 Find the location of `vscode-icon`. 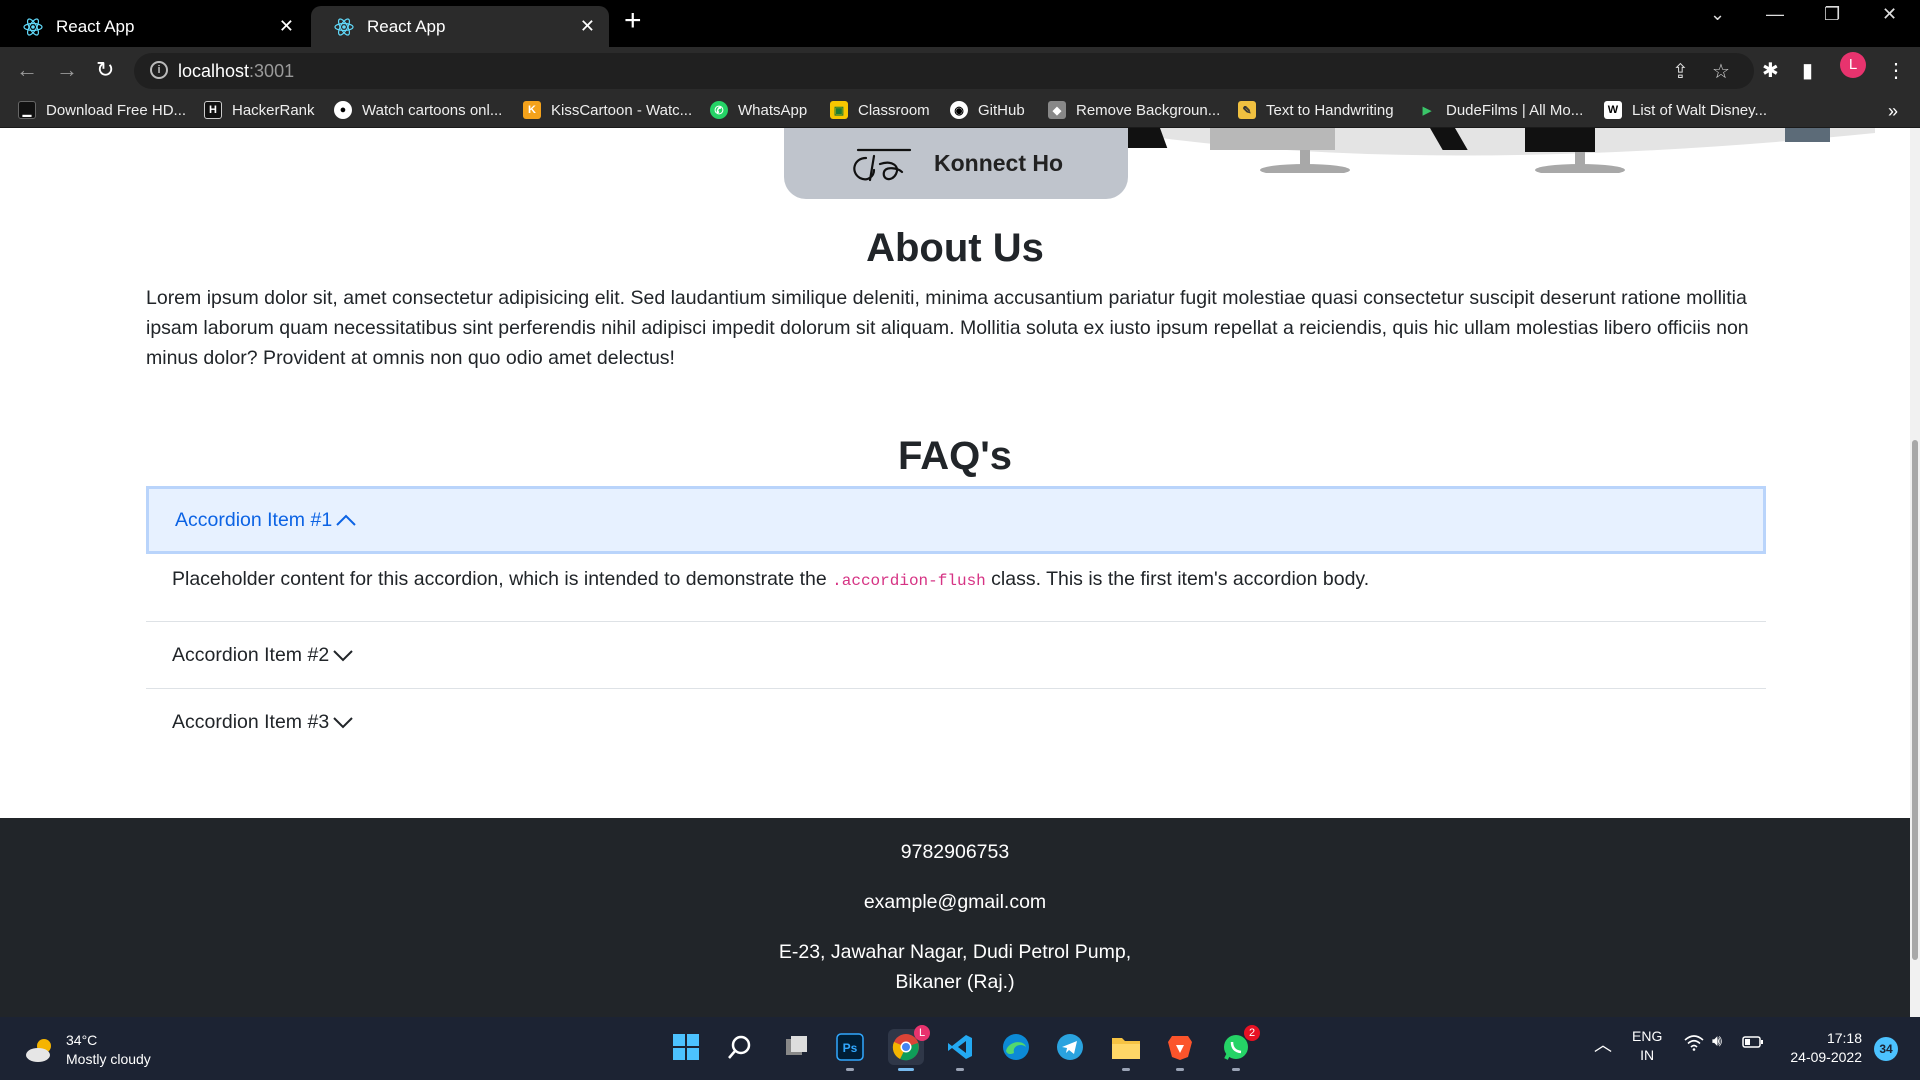

vscode-icon is located at coordinates (960, 1047).